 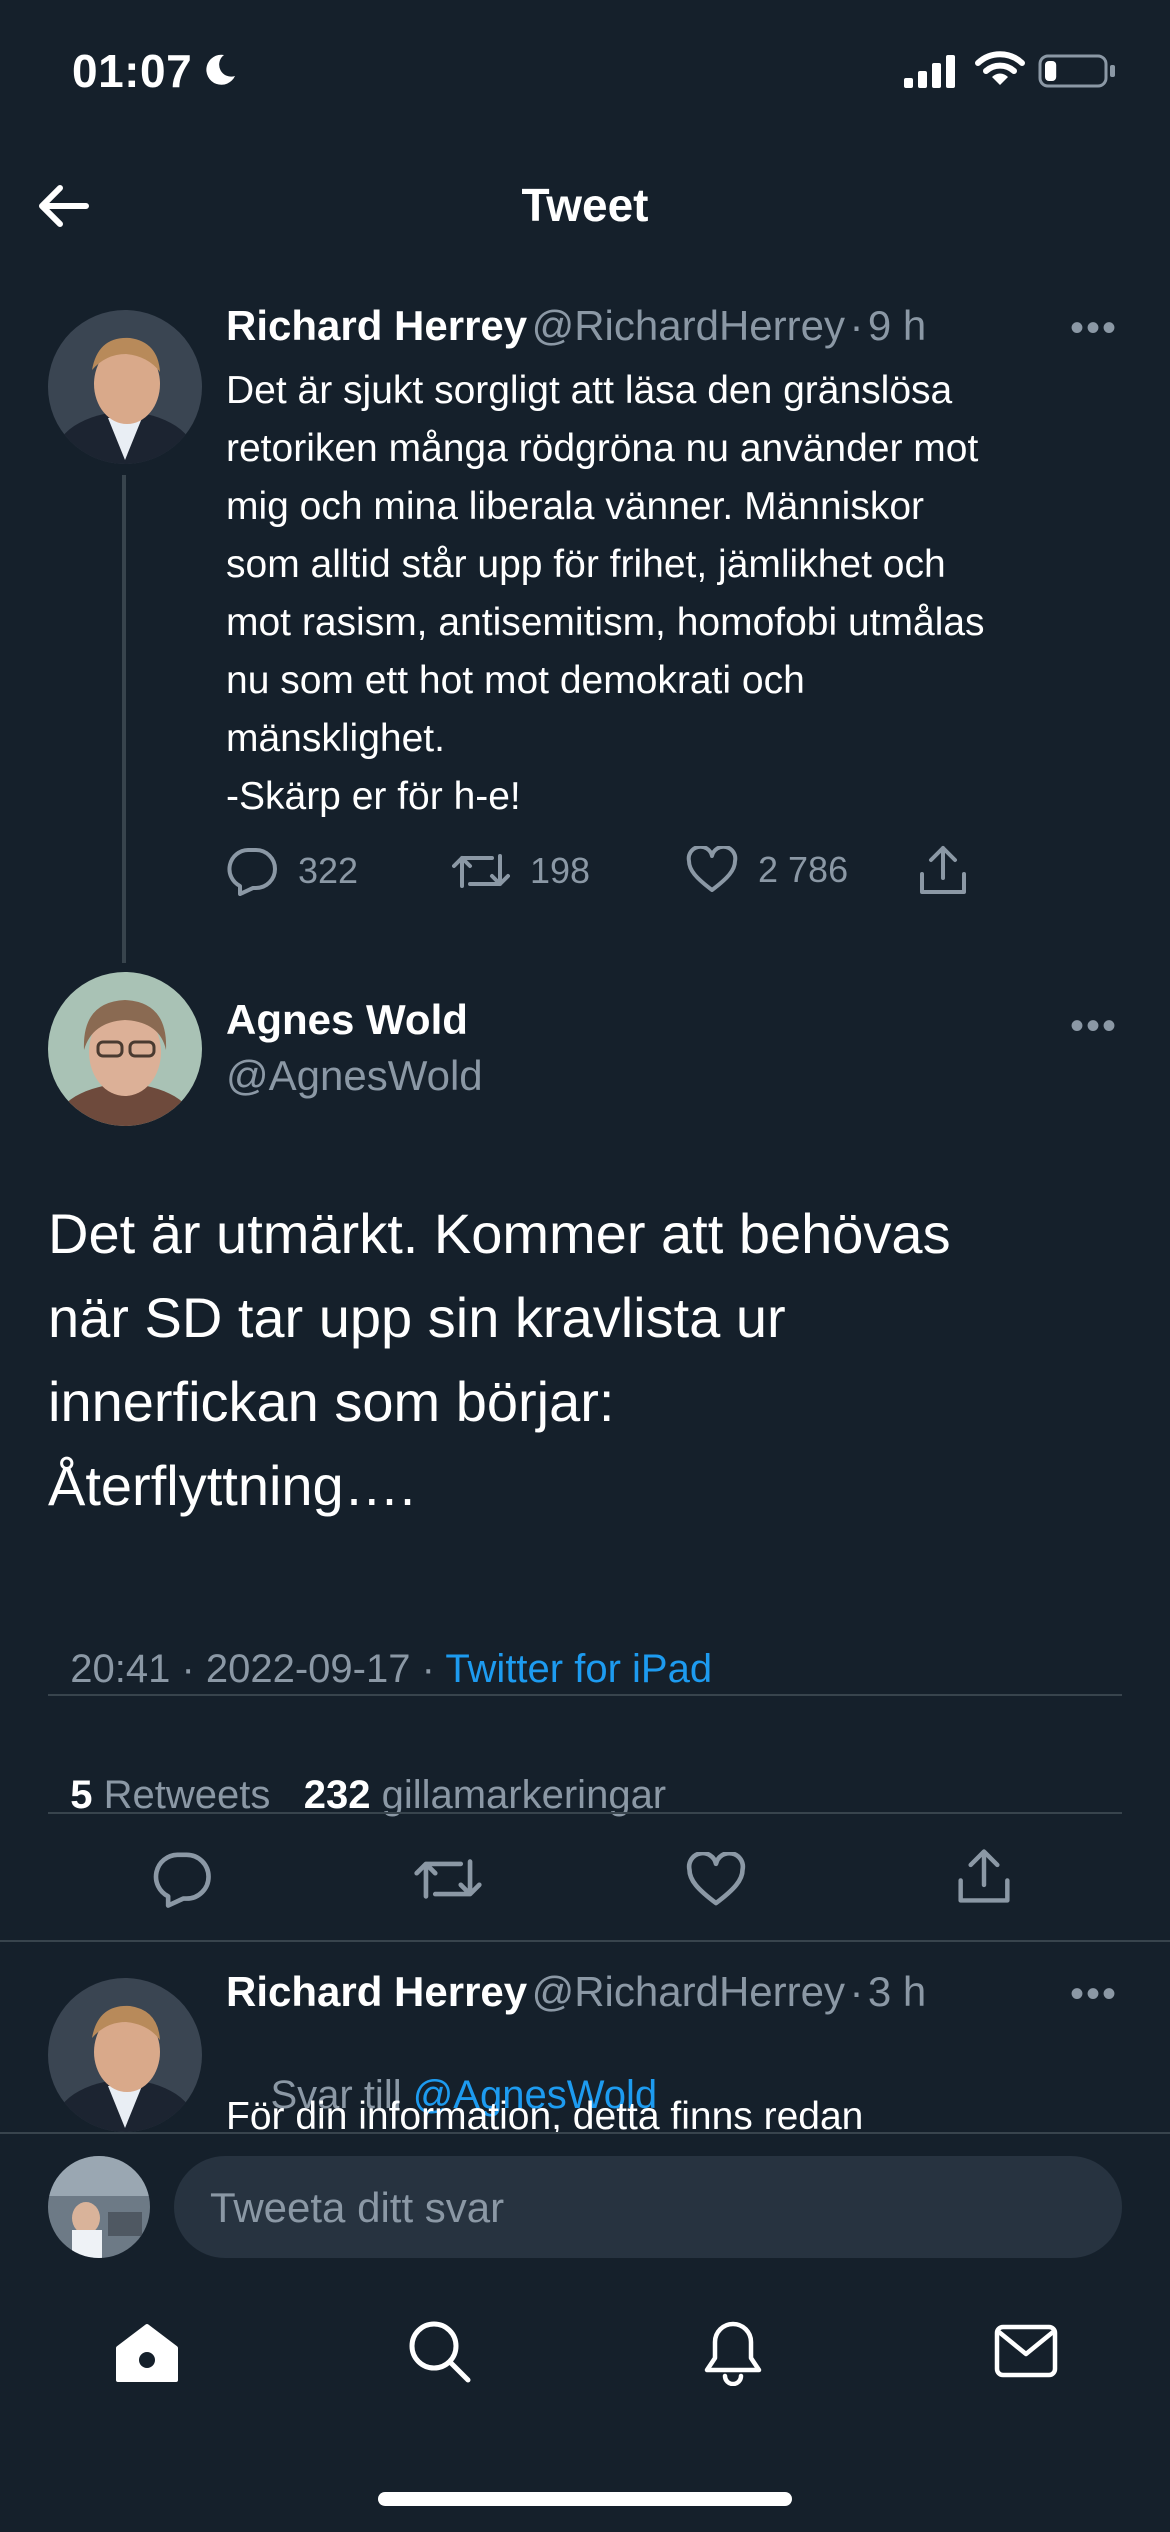 What do you see at coordinates (897, 325) in the screenshot?
I see `tweet-time-ago: 9 h` at bounding box center [897, 325].